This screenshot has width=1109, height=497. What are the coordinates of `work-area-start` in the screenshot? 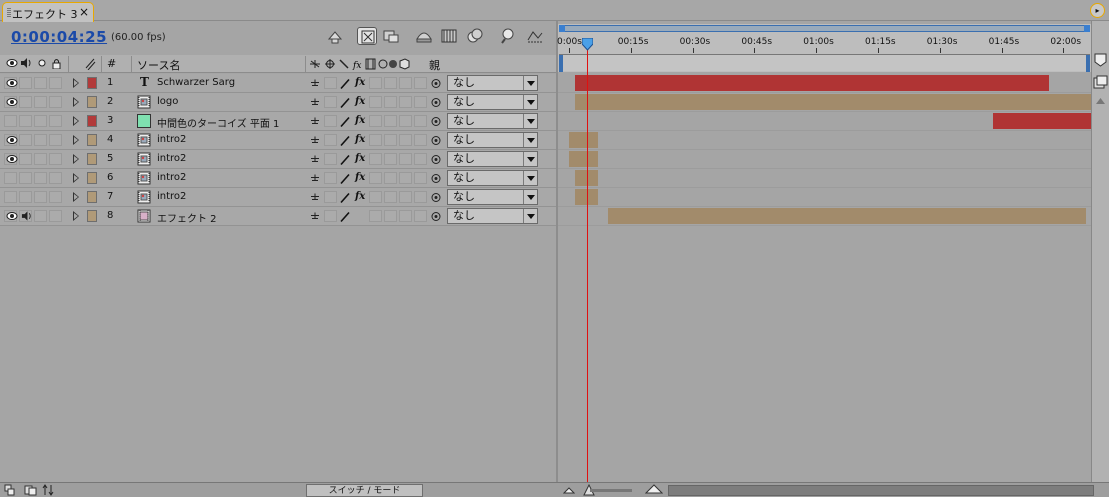 It's located at (561, 63).